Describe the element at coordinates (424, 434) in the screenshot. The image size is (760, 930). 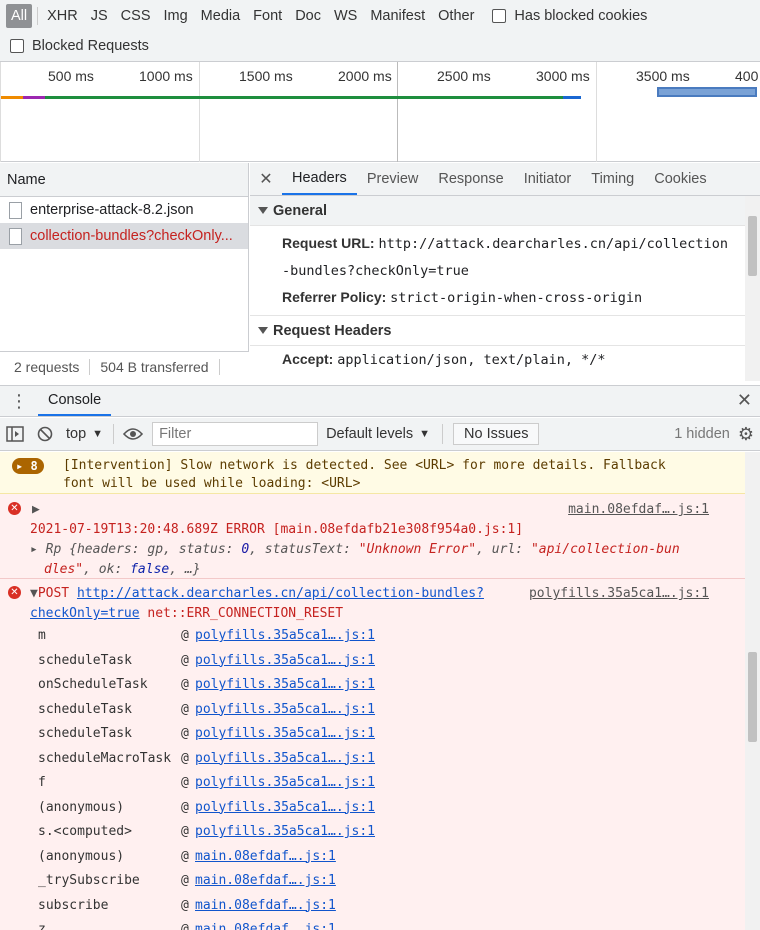
I see `chevron-down-icon: ▼` at that location.